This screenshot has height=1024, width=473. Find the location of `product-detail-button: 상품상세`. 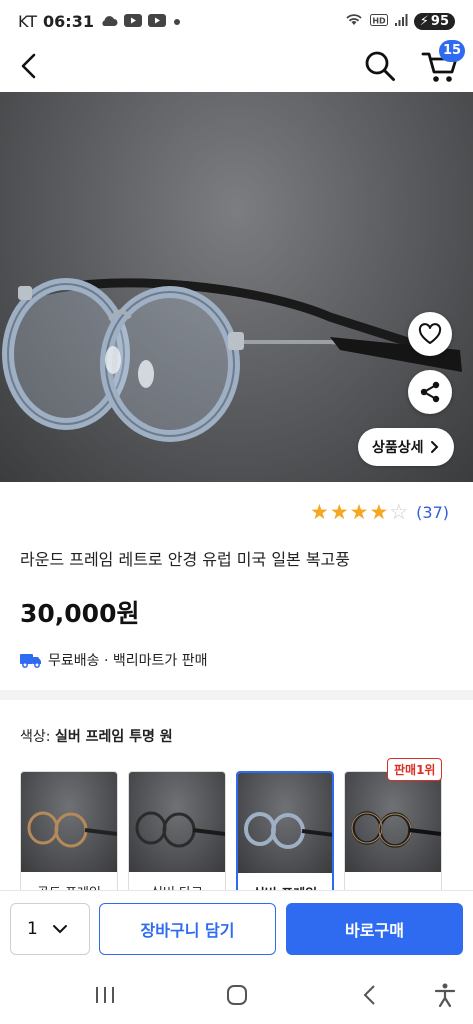

product-detail-button: 상품상세 is located at coordinates (406, 447).